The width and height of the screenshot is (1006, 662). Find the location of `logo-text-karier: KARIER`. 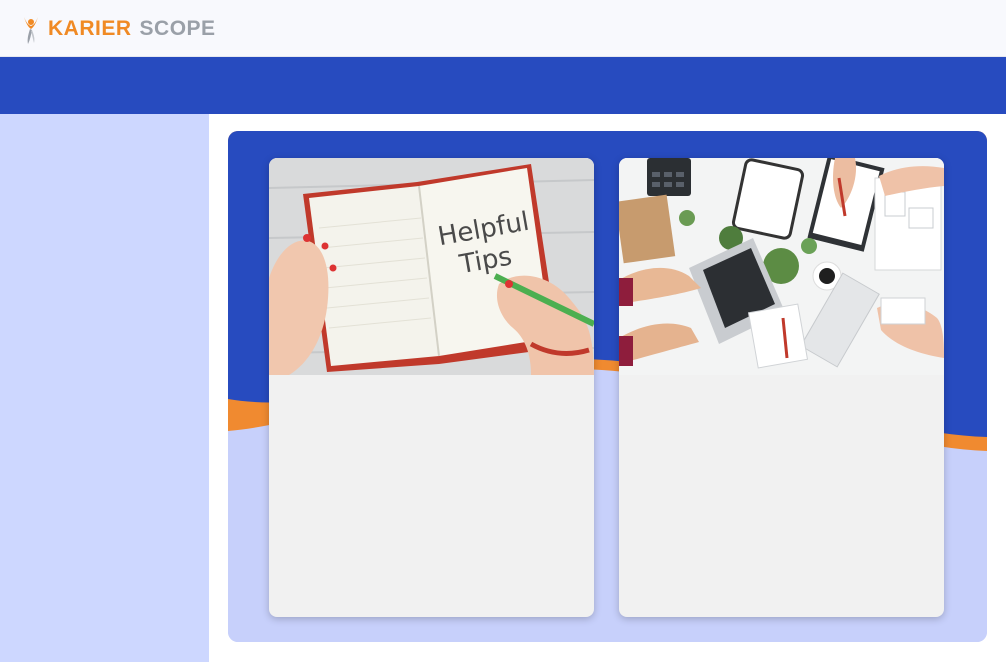

logo-text-karier: KARIER is located at coordinates (90, 28).